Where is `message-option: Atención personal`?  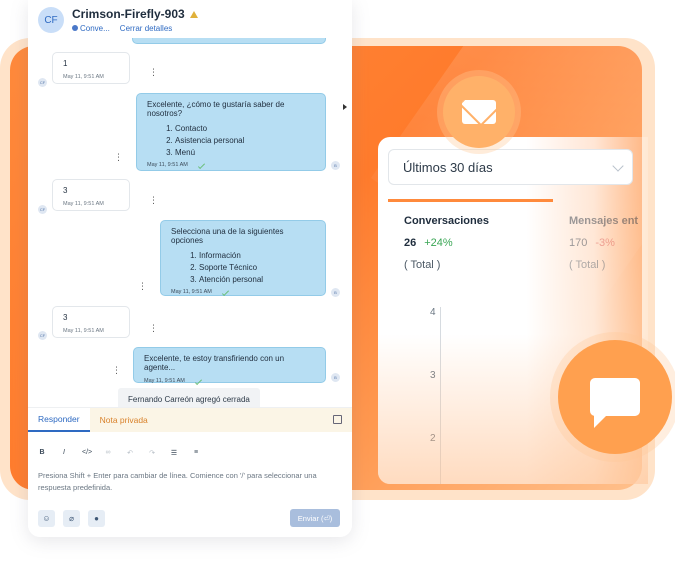
message-option: Atención personal is located at coordinates (257, 280).